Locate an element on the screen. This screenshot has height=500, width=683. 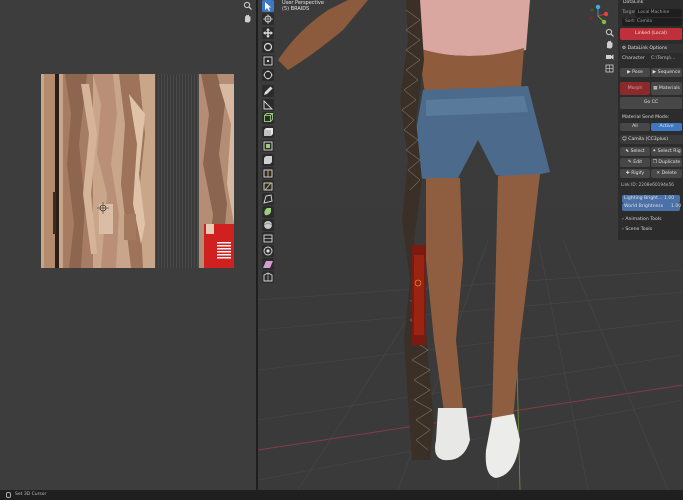
poly-build-tool-icon is located at coordinates (268, 199).